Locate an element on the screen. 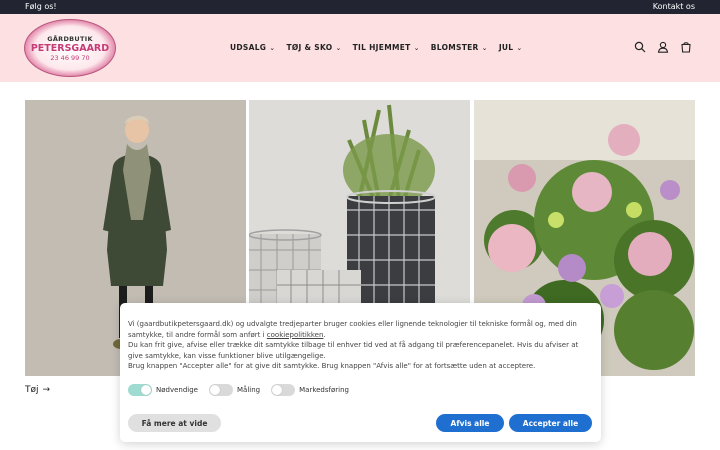 This screenshot has height=450, width=720. logo-line-1: GÅRDBUTIK is located at coordinates (70, 38).